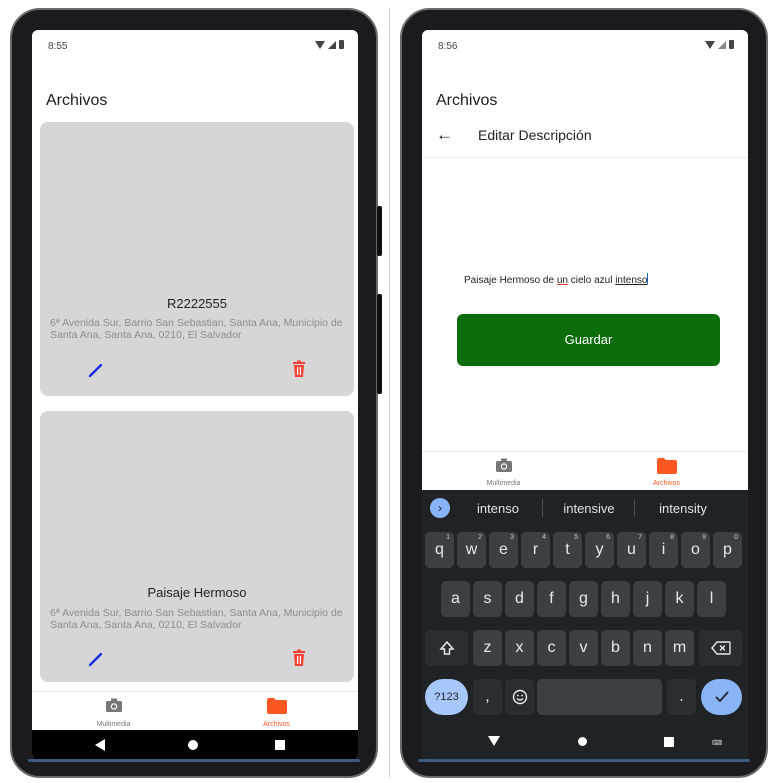 This screenshot has width=768, height=783. Describe the element at coordinates (576, 537) in the screenshot. I see `key-hint: 5` at that location.